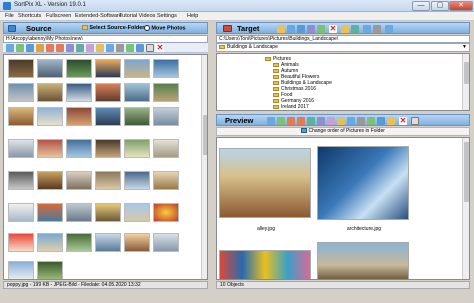  Describe the element at coordinates (174, 29) in the screenshot. I see `move-photos-button: Move Photos` at that location.